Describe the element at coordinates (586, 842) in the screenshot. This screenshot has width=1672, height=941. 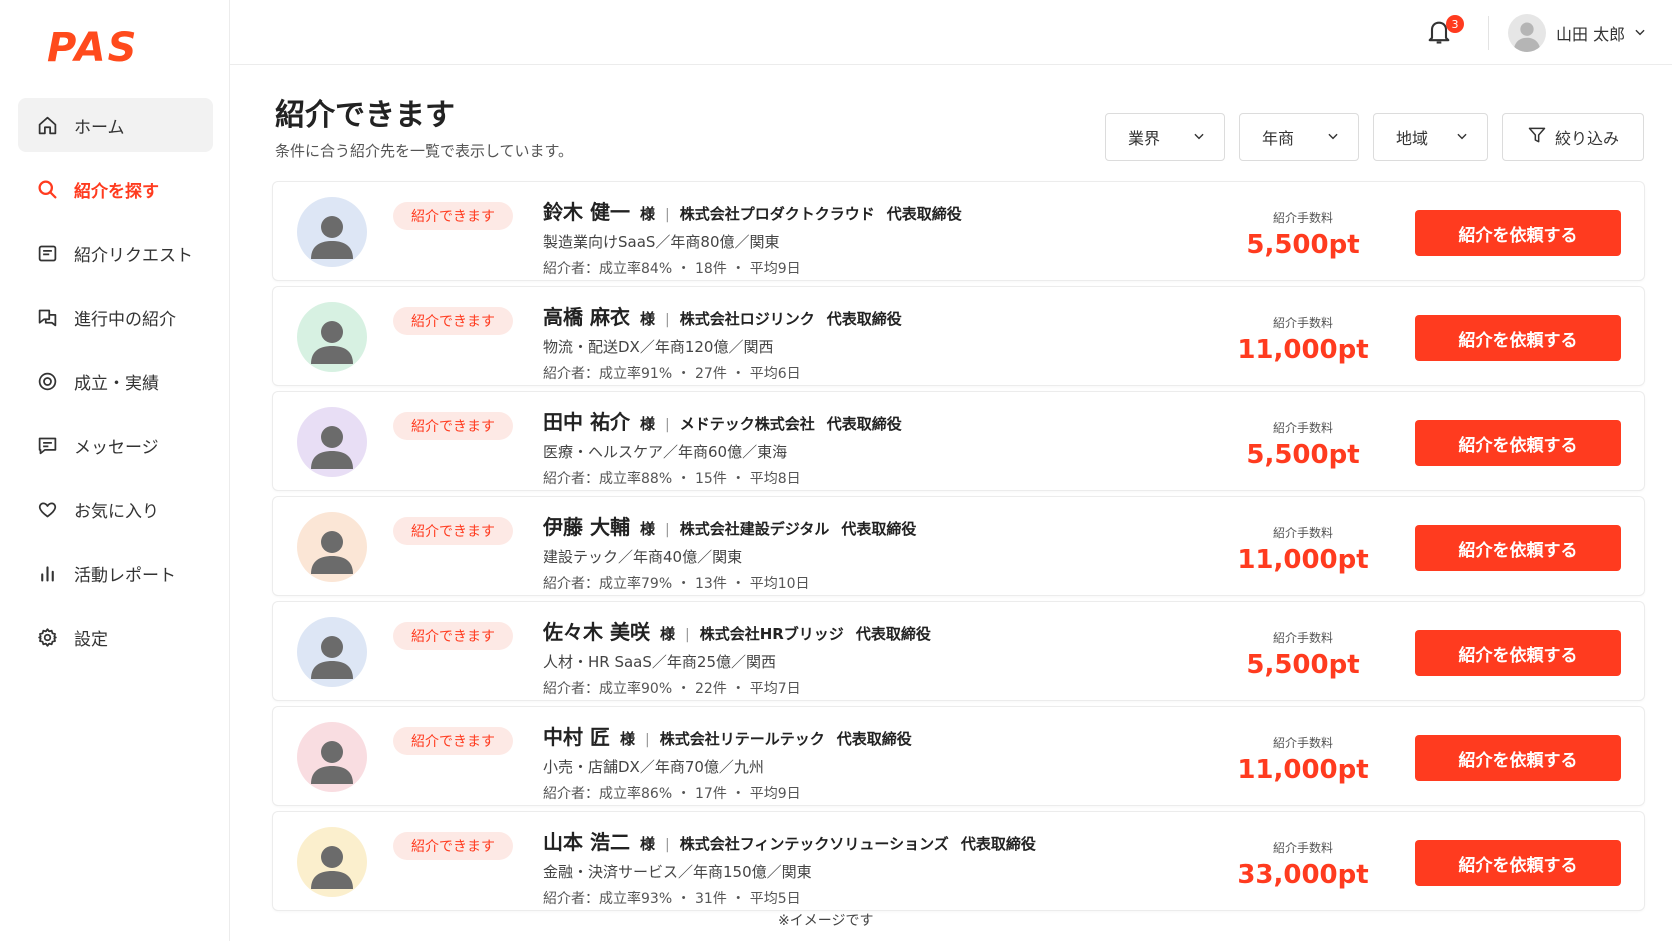
I see `candidate-name: 山本 浩二` at that location.